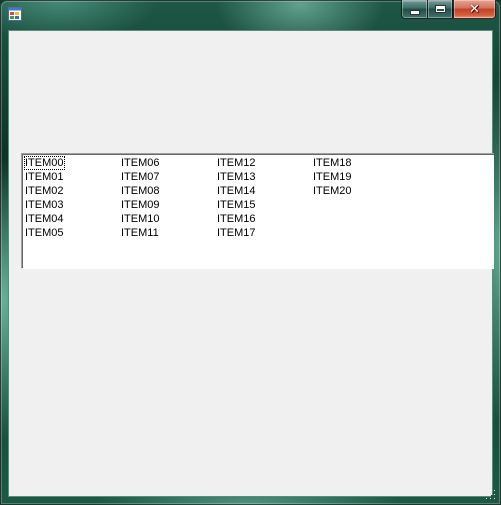 The height and width of the screenshot is (505, 501). I want to click on list-item: ITEM10, so click(140, 219).